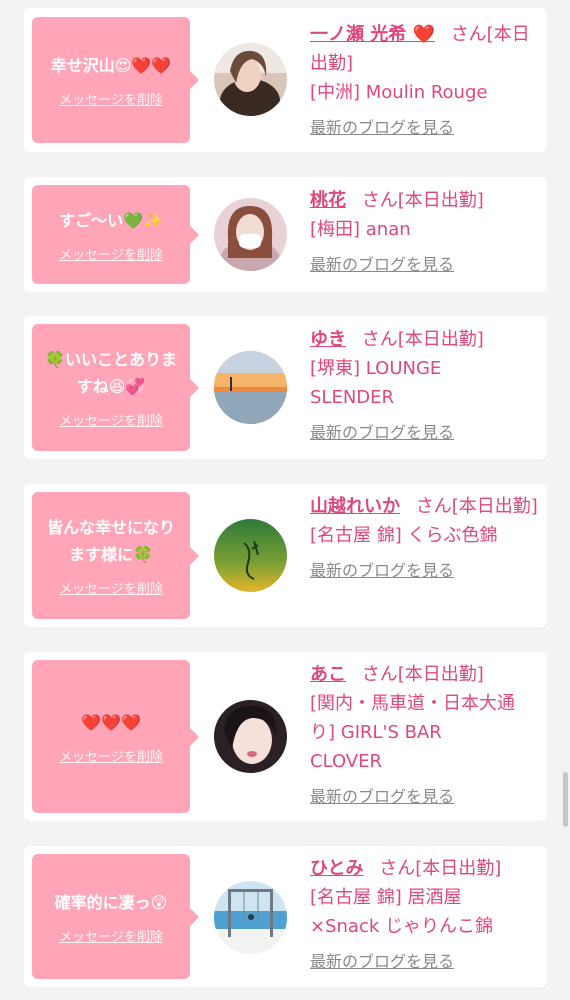  I want to click on shop-text: [梅田] anan, so click(360, 229).